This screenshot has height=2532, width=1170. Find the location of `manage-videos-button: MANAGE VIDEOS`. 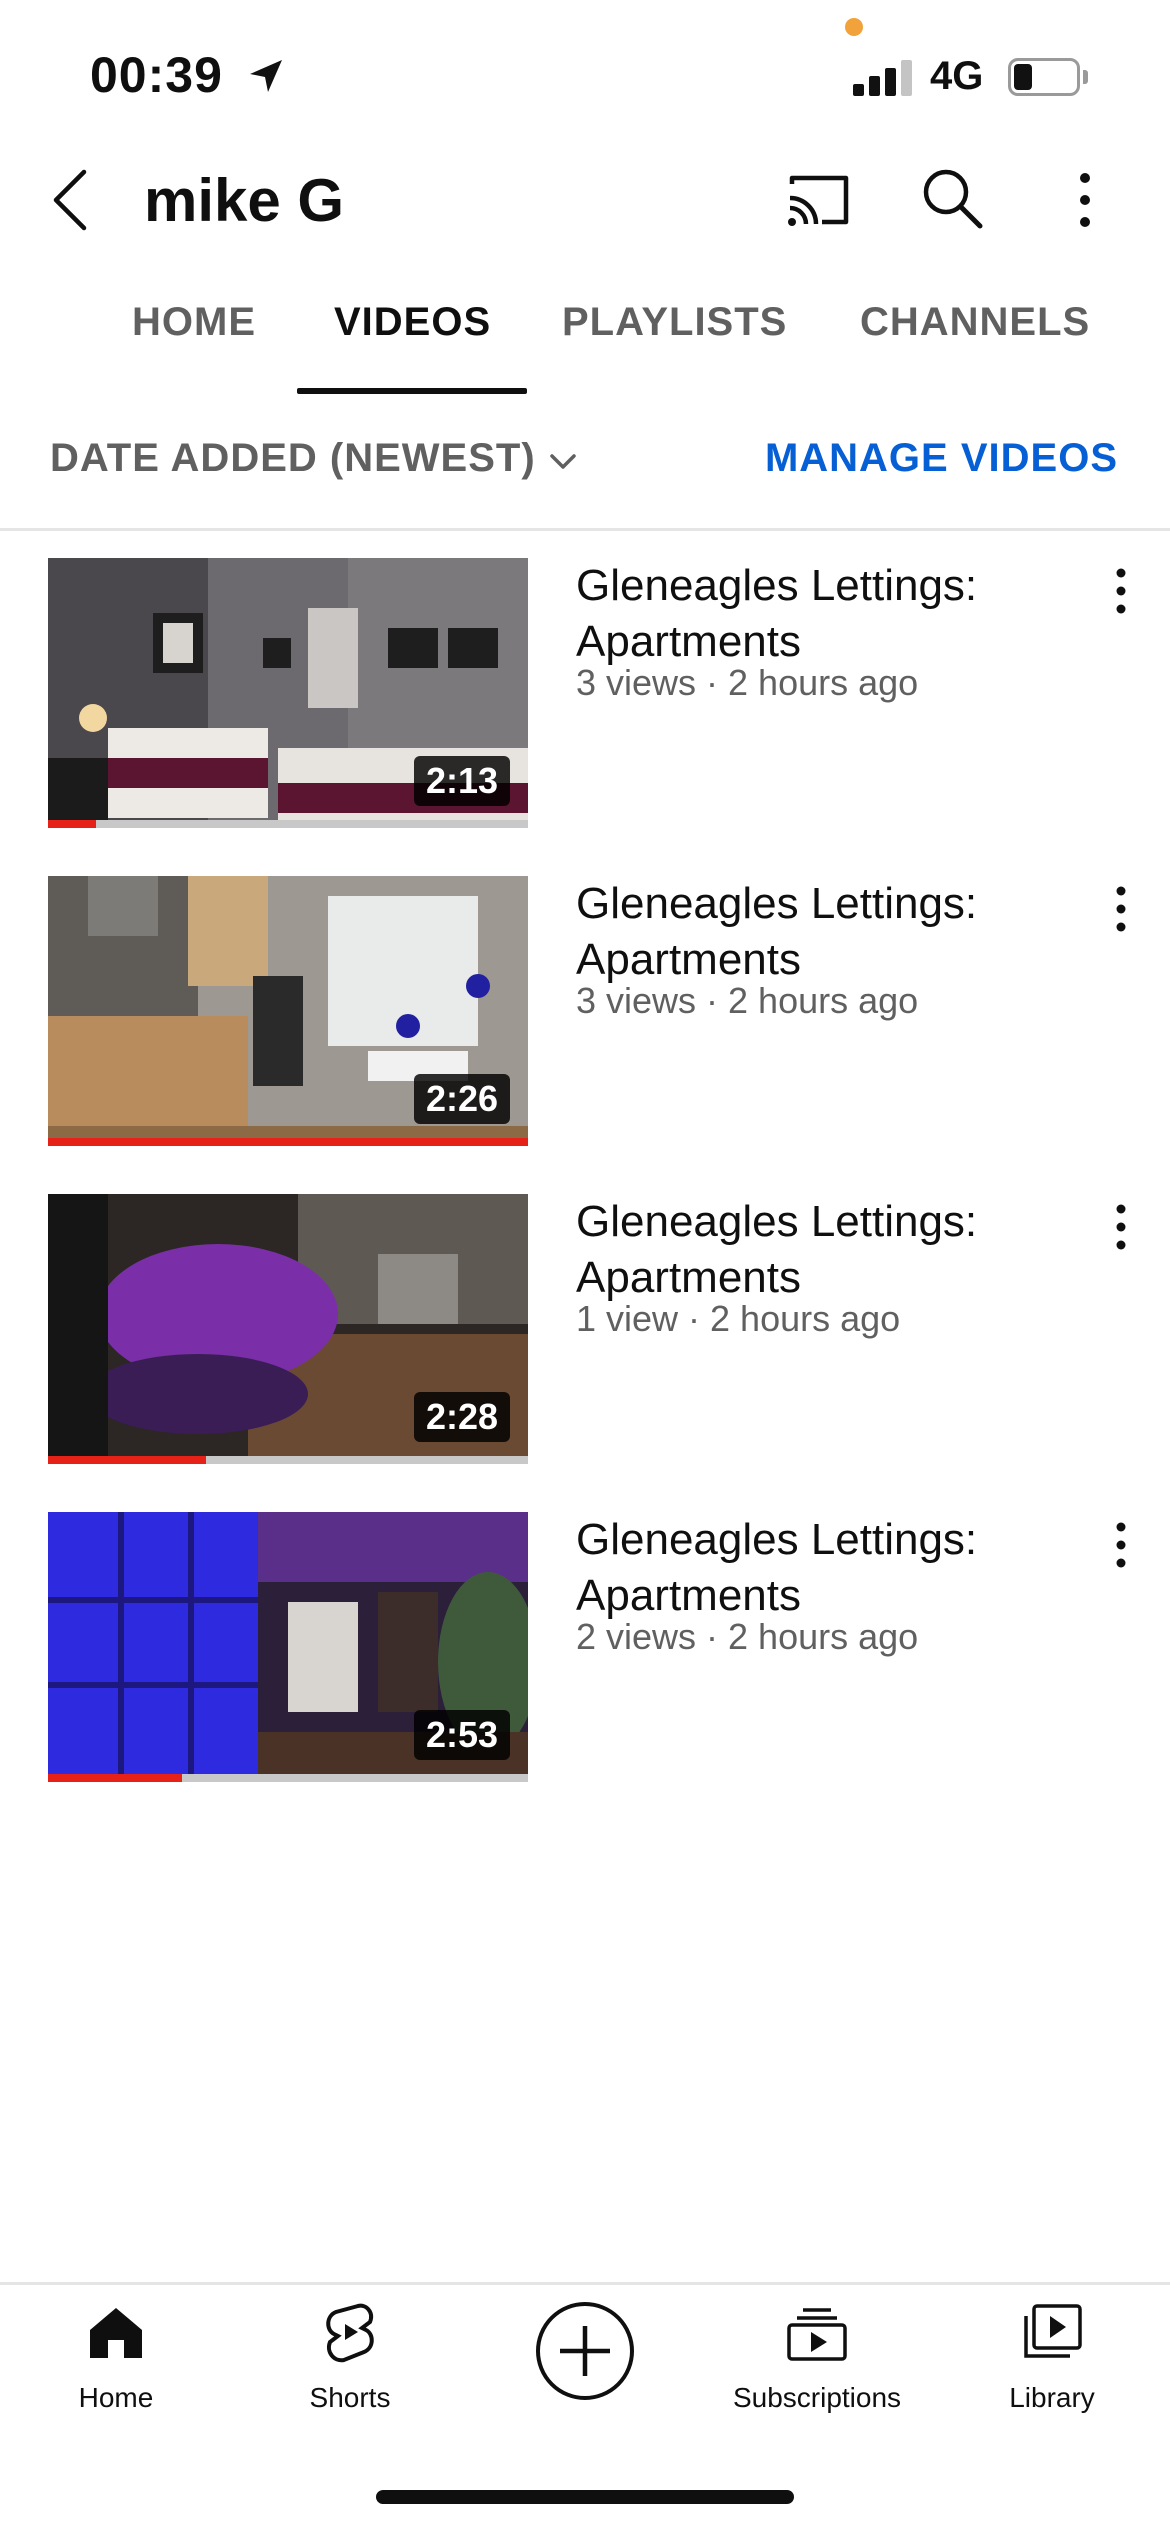

manage-videos-button: MANAGE VIDEOS is located at coordinates (941, 458).